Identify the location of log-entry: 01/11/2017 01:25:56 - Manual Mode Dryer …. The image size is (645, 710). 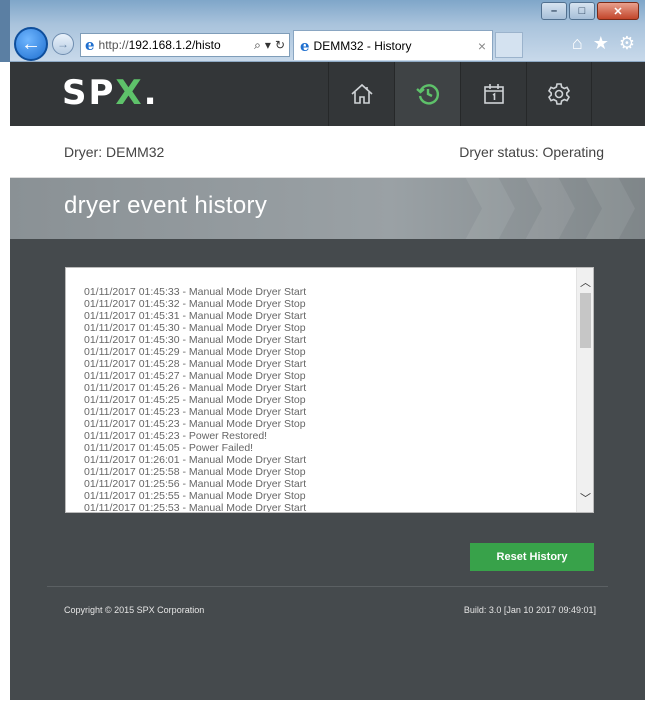
(195, 484).